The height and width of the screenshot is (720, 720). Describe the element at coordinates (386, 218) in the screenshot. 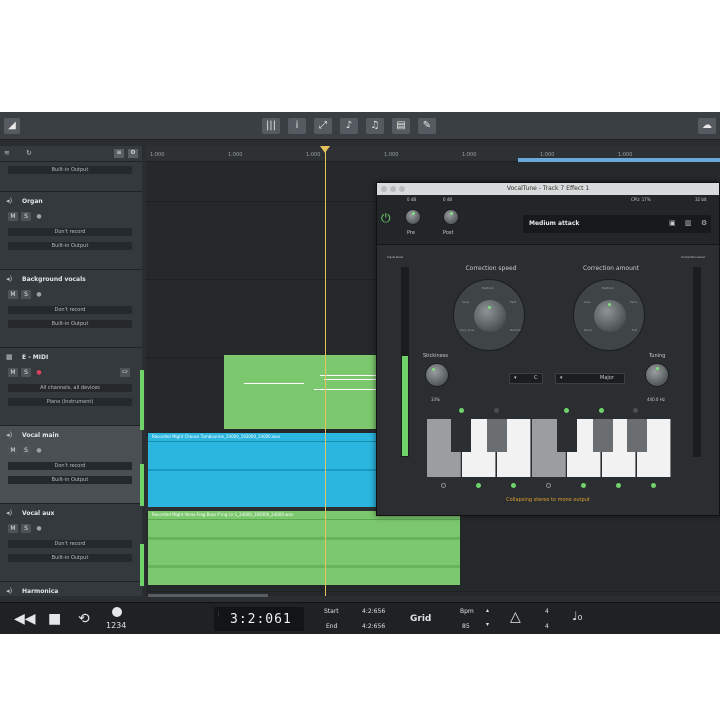

I see `power-icon: ⏻` at that location.